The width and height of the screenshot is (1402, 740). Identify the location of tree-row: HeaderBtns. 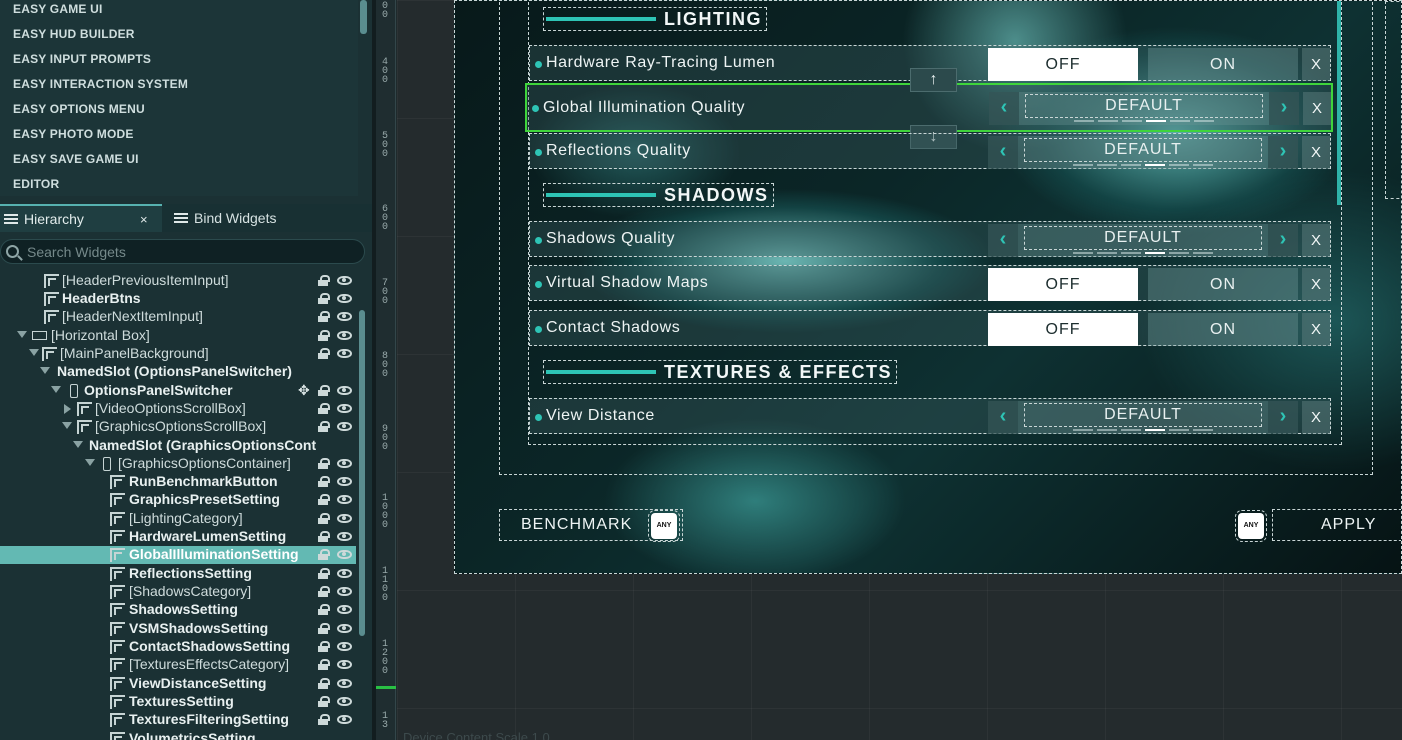
(178, 299).